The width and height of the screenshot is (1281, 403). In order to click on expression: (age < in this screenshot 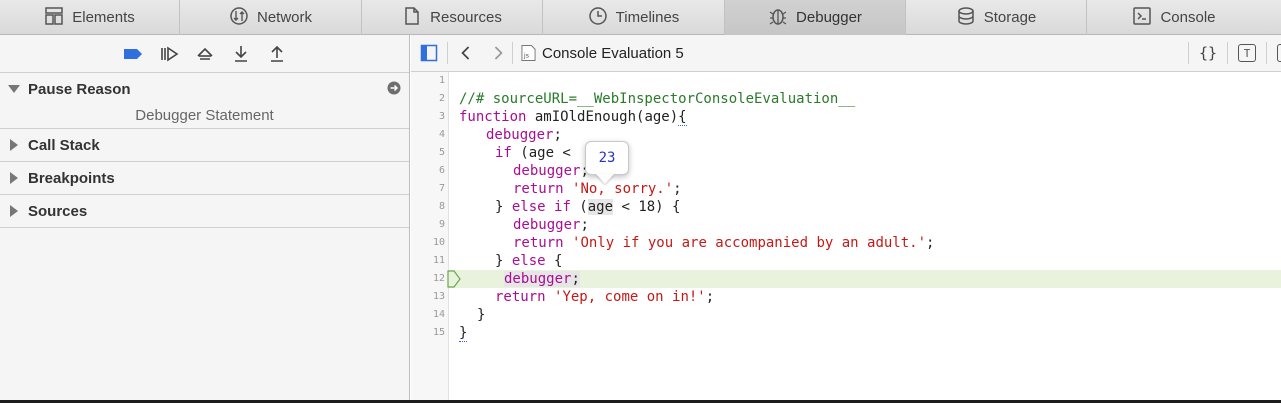, I will do `click(545, 153)`.